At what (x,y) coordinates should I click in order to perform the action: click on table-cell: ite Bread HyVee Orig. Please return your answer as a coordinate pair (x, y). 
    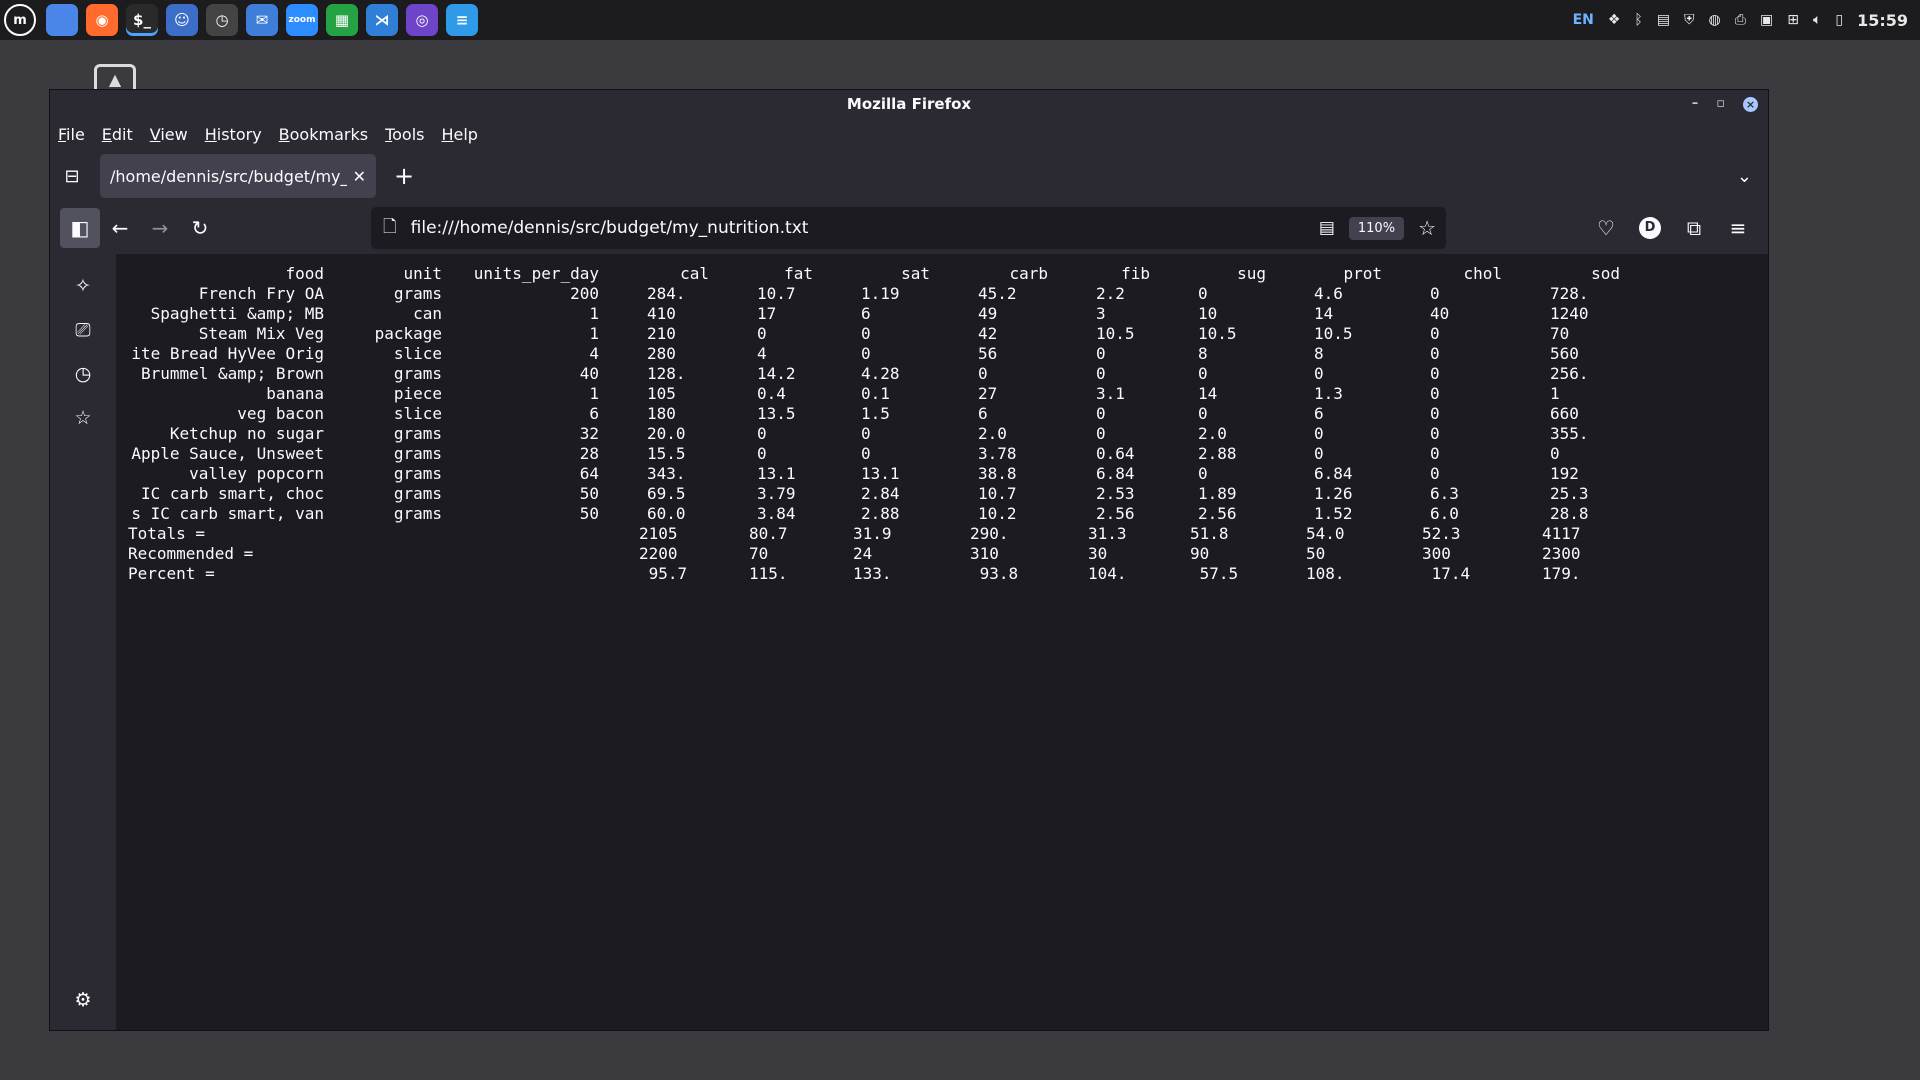
    Looking at the image, I should click on (227, 353).